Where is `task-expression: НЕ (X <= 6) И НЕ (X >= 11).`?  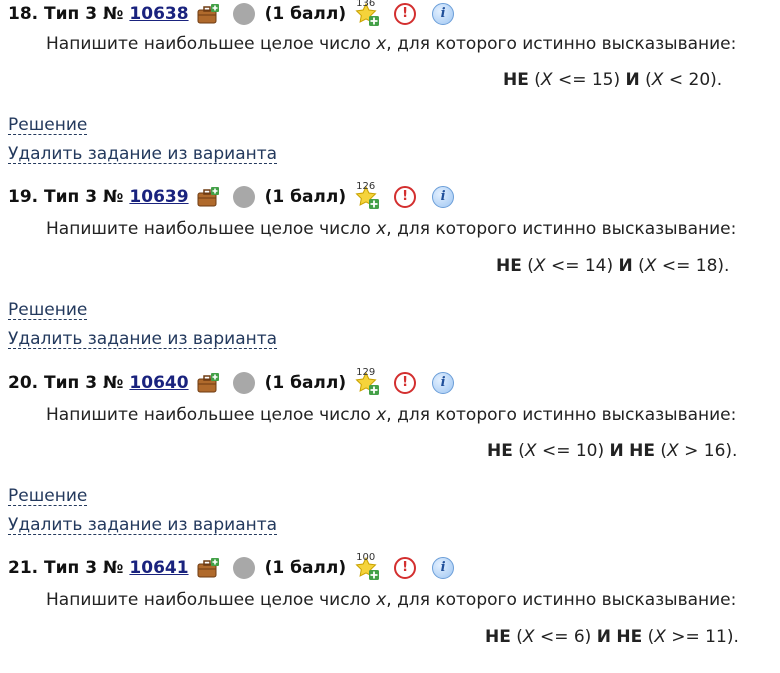
task-expression: НЕ (X <= 6) И НЕ (X >= 11). is located at coordinates (612, 637).